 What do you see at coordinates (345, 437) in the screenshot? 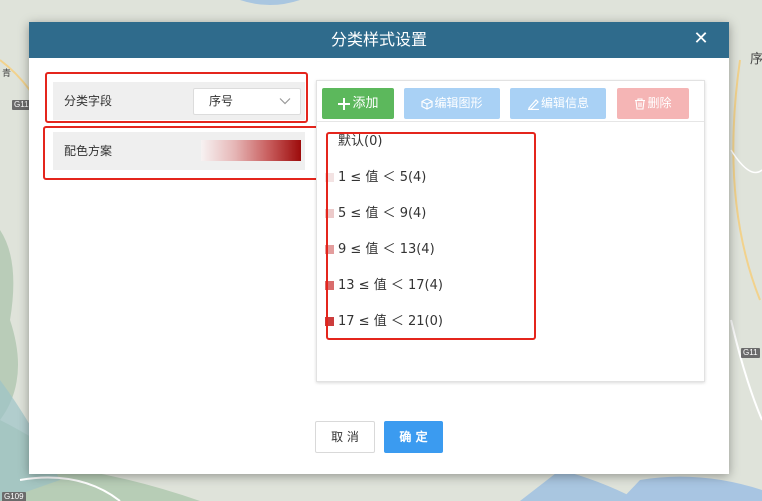
I see `cancel-button: 取 消` at bounding box center [345, 437].